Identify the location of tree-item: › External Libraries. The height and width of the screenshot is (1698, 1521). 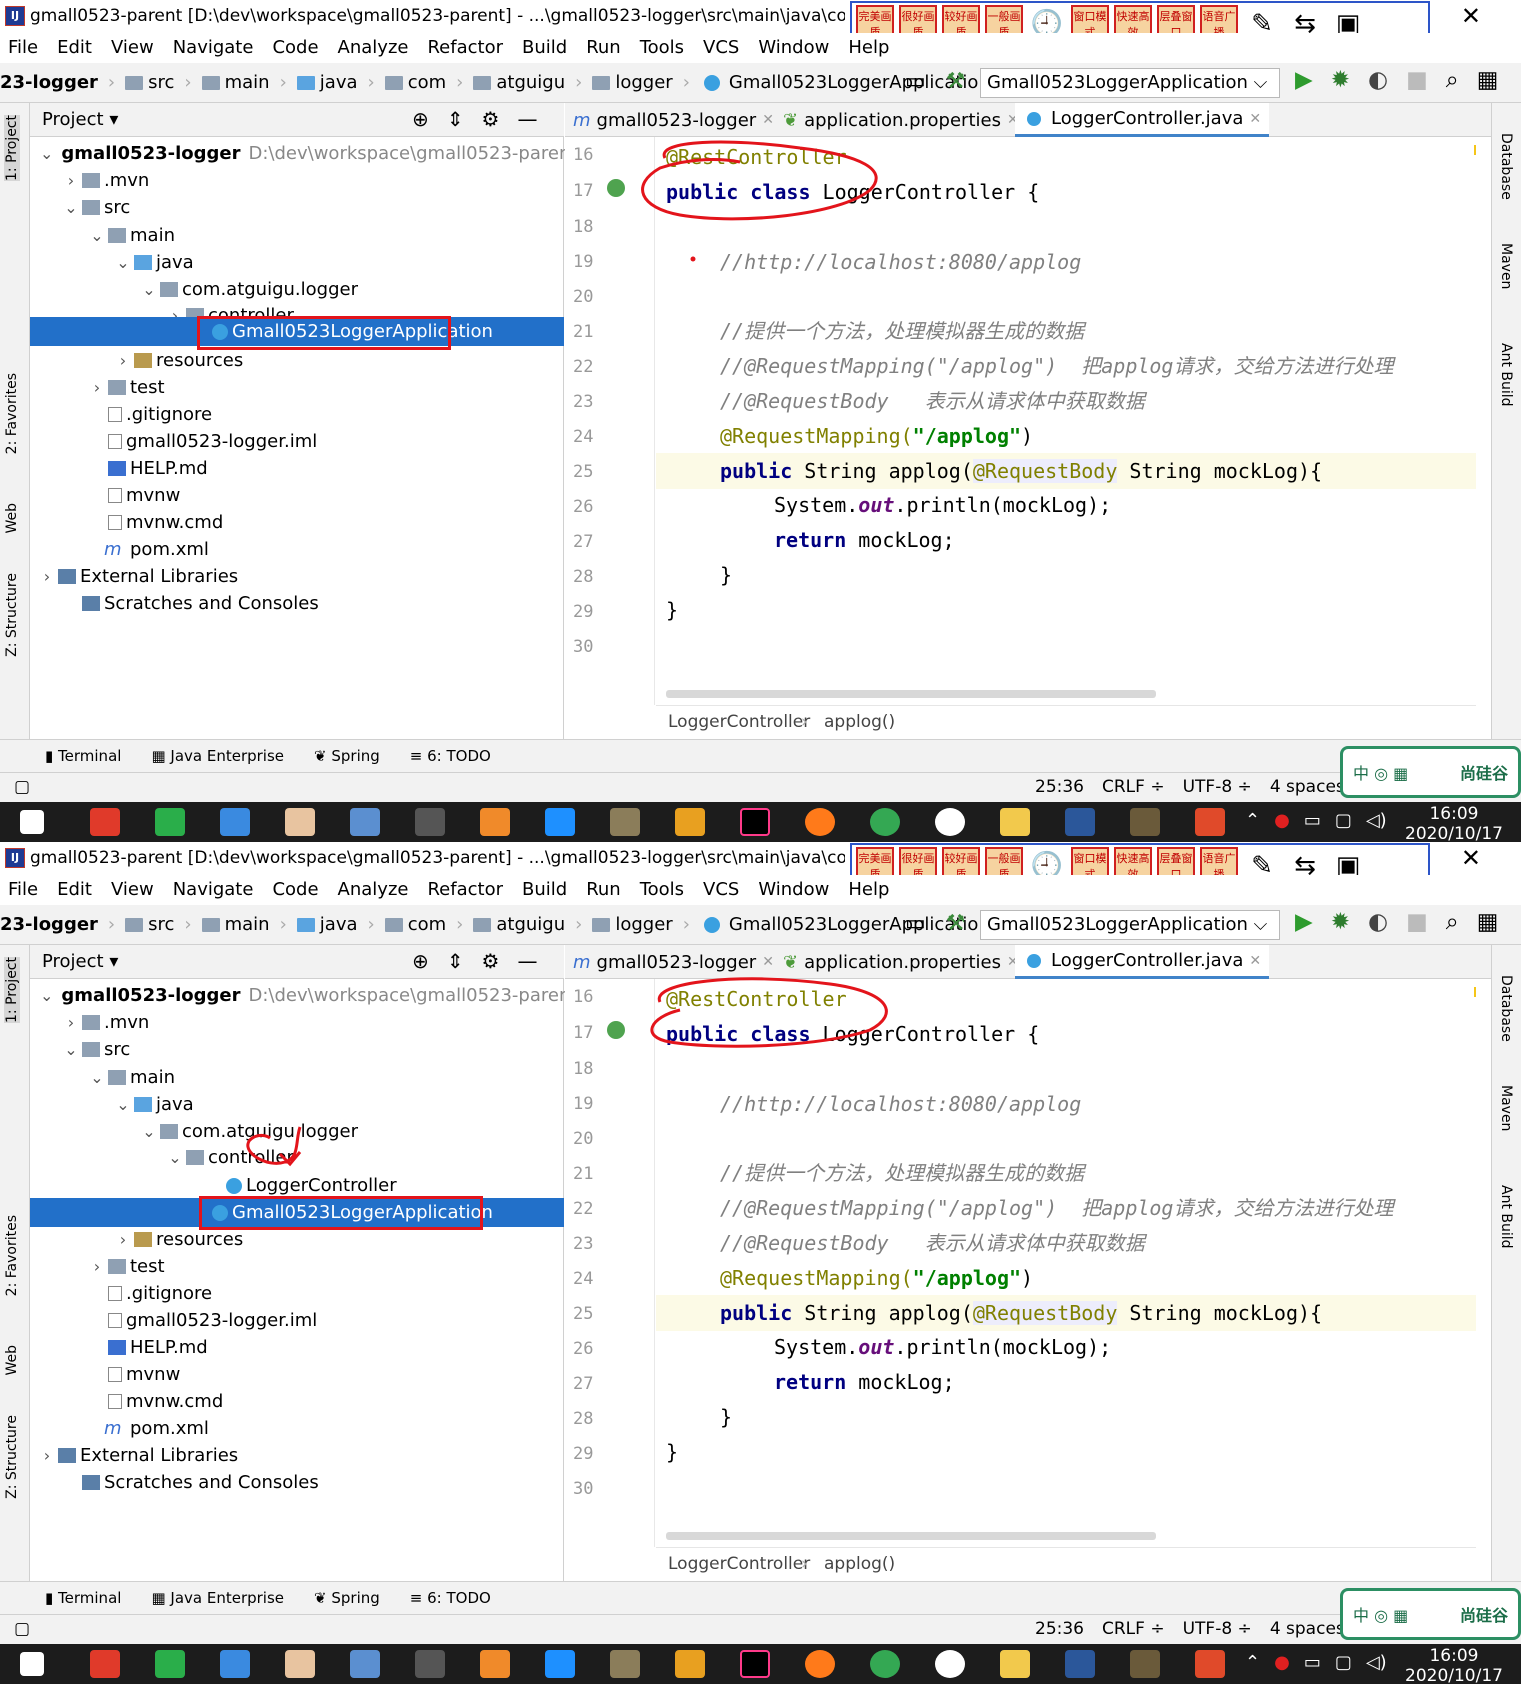
(297, 1455).